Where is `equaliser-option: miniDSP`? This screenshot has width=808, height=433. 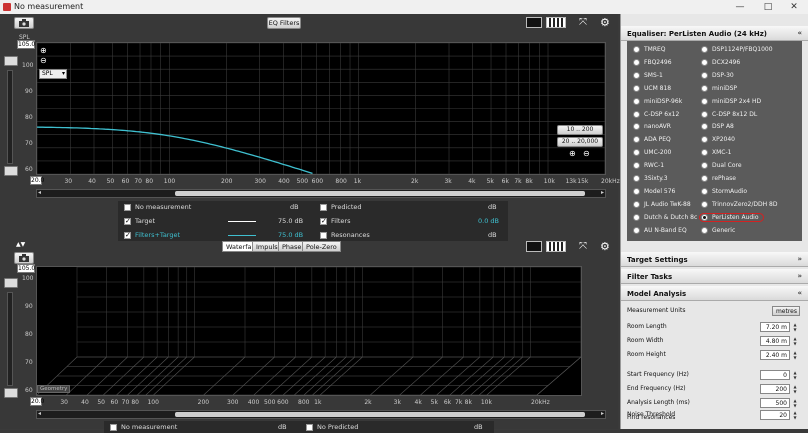
equaliser-option: miniDSP is located at coordinates (719, 88).